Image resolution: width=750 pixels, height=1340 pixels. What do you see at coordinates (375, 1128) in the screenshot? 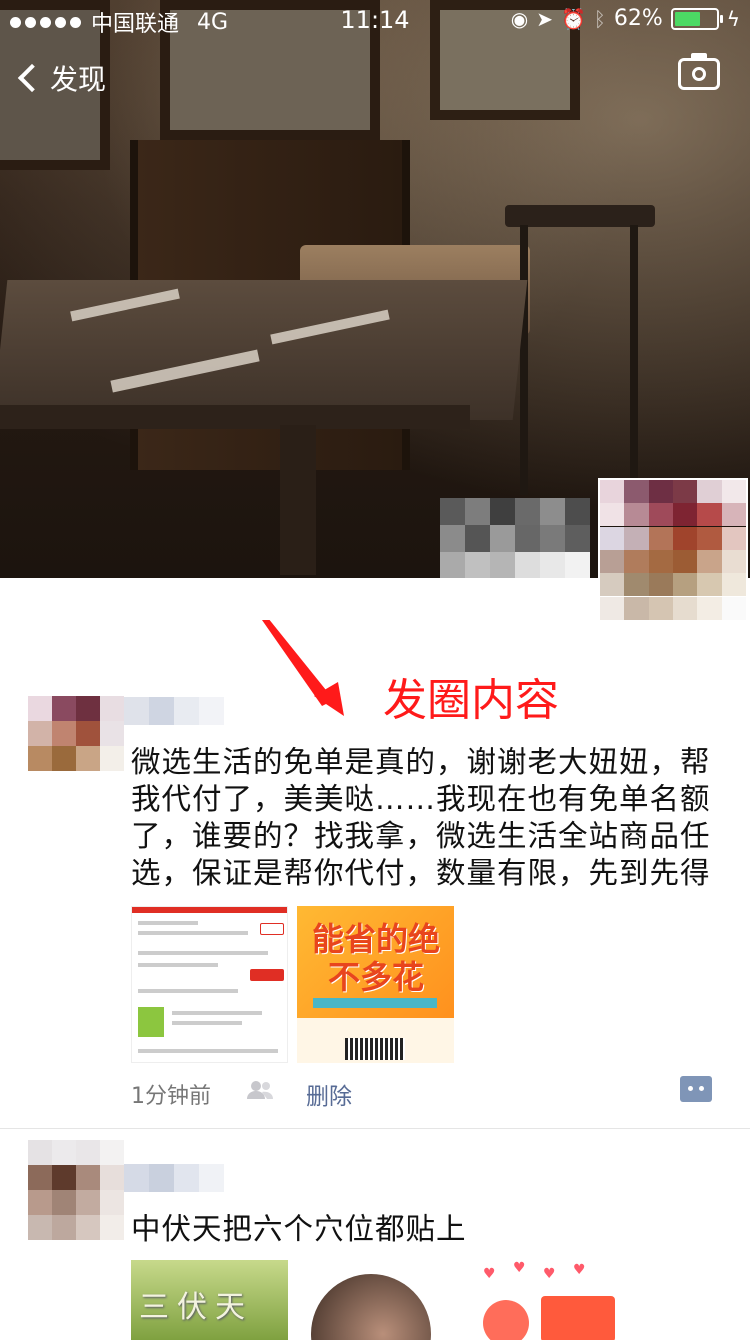
I see `post-divider` at bounding box center [375, 1128].